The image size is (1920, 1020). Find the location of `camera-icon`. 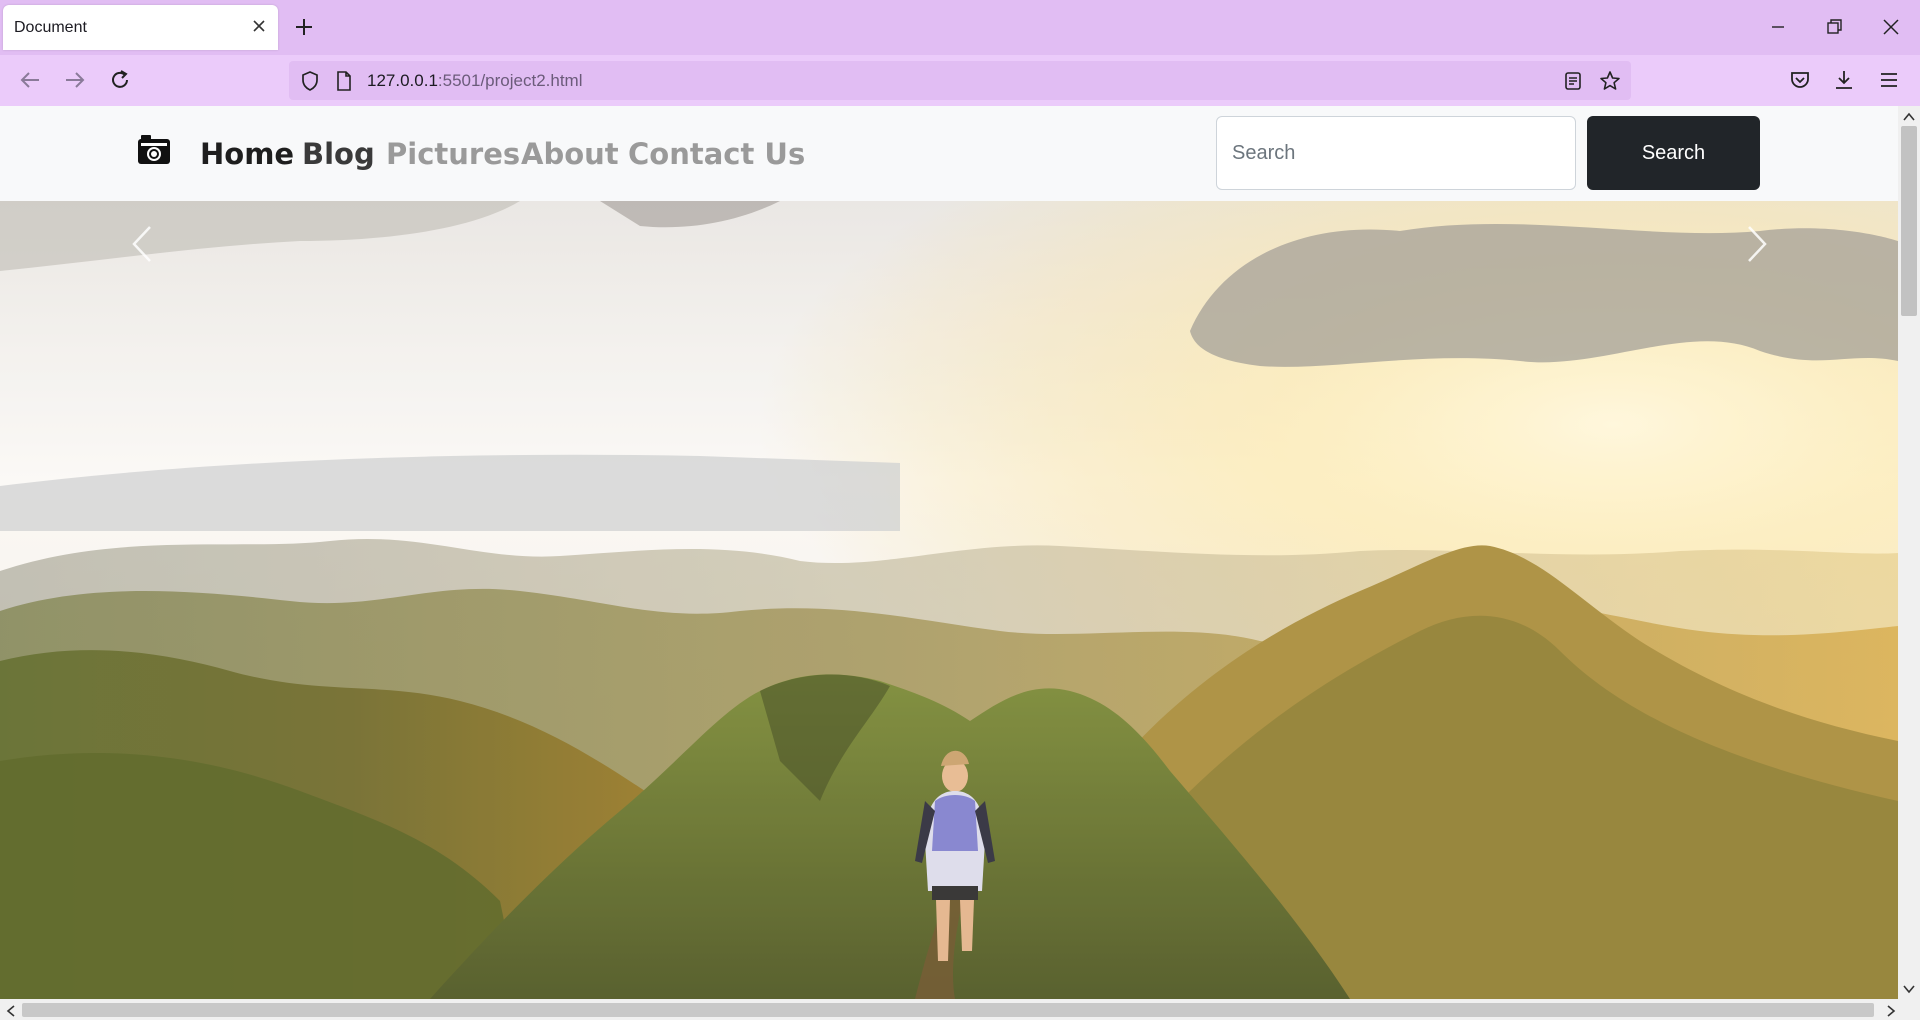

camera-icon is located at coordinates (154, 150).